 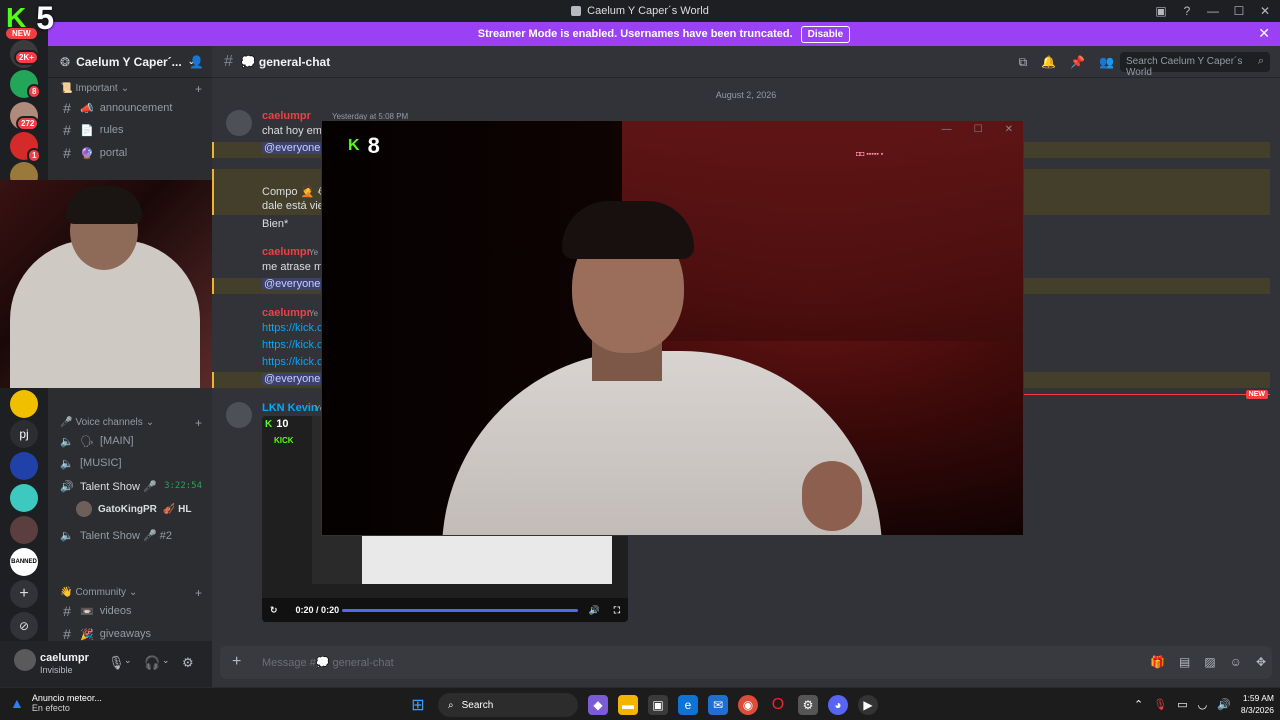 What do you see at coordinates (1236, 662) in the screenshot?
I see `emoji-icon: ☺` at bounding box center [1236, 662].